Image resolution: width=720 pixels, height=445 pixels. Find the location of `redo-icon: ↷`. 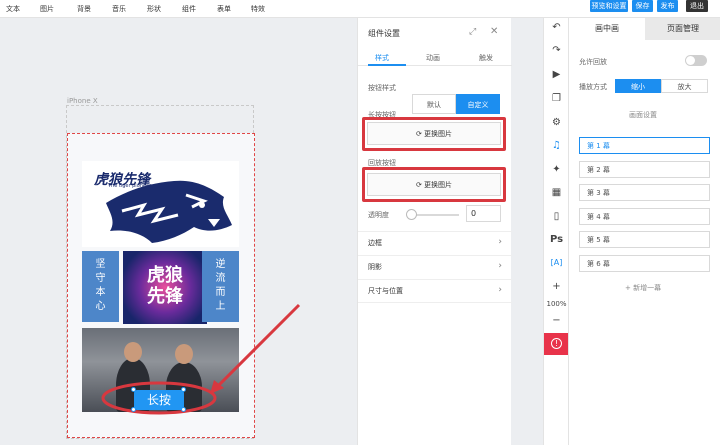

redo-icon: ↷ is located at coordinates (556, 50).